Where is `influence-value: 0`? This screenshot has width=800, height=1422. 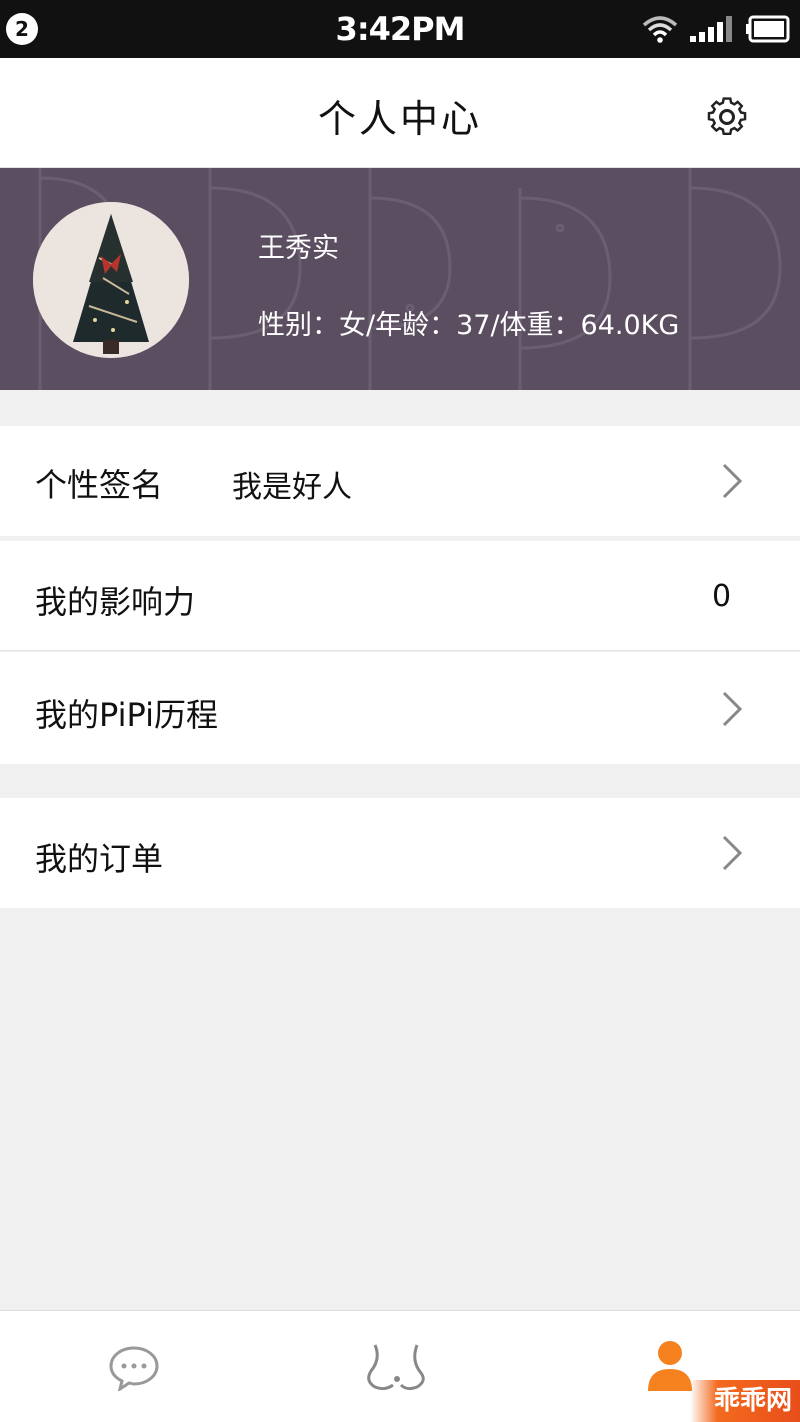 influence-value: 0 is located at coordinates (722, 596).